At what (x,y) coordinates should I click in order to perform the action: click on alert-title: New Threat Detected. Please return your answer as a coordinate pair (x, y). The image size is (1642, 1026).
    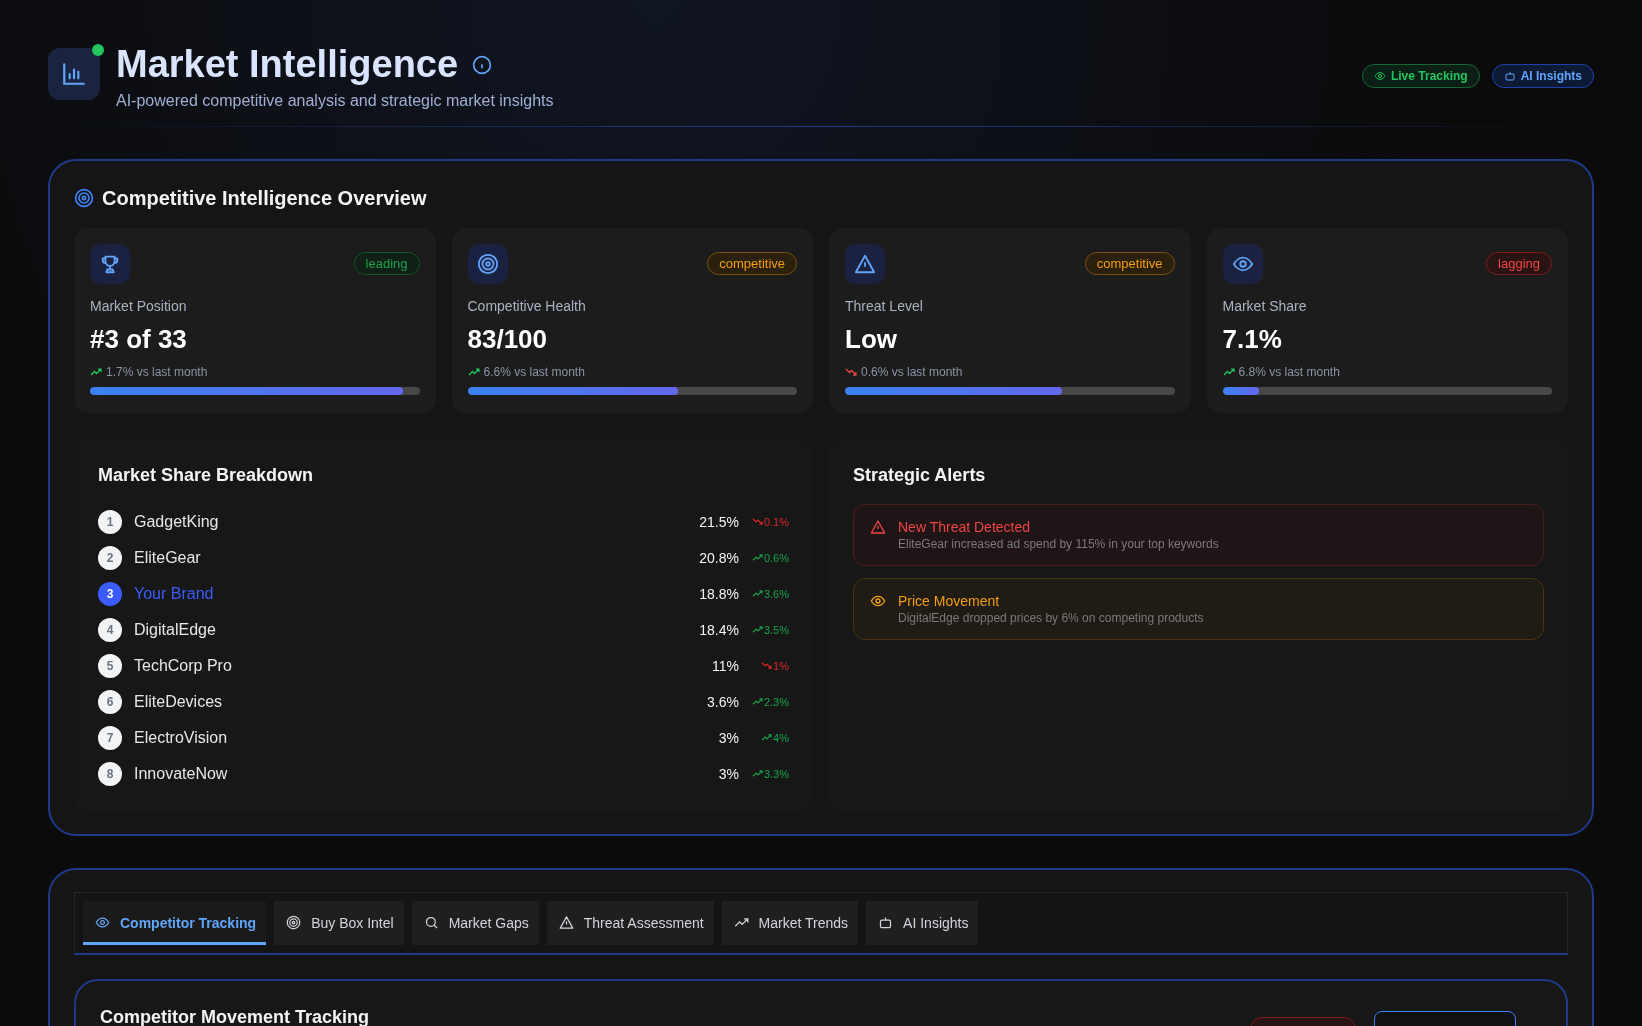
    Looking at the image, I should click on (965, 526).